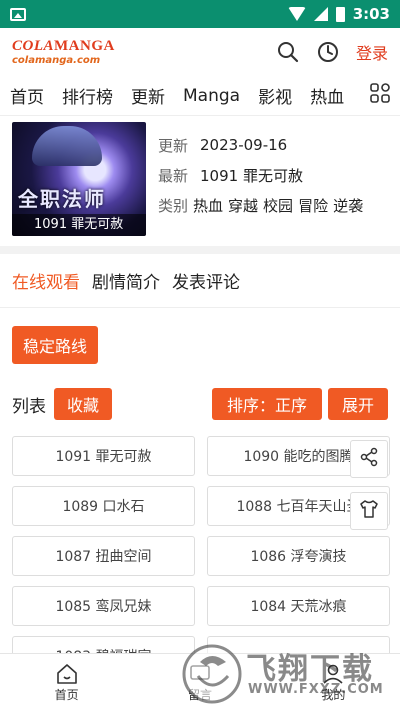 The image size is (400, 711). Describe the element at coordinates (67, 674) in the screenshot. I see `home-icon` at that location.